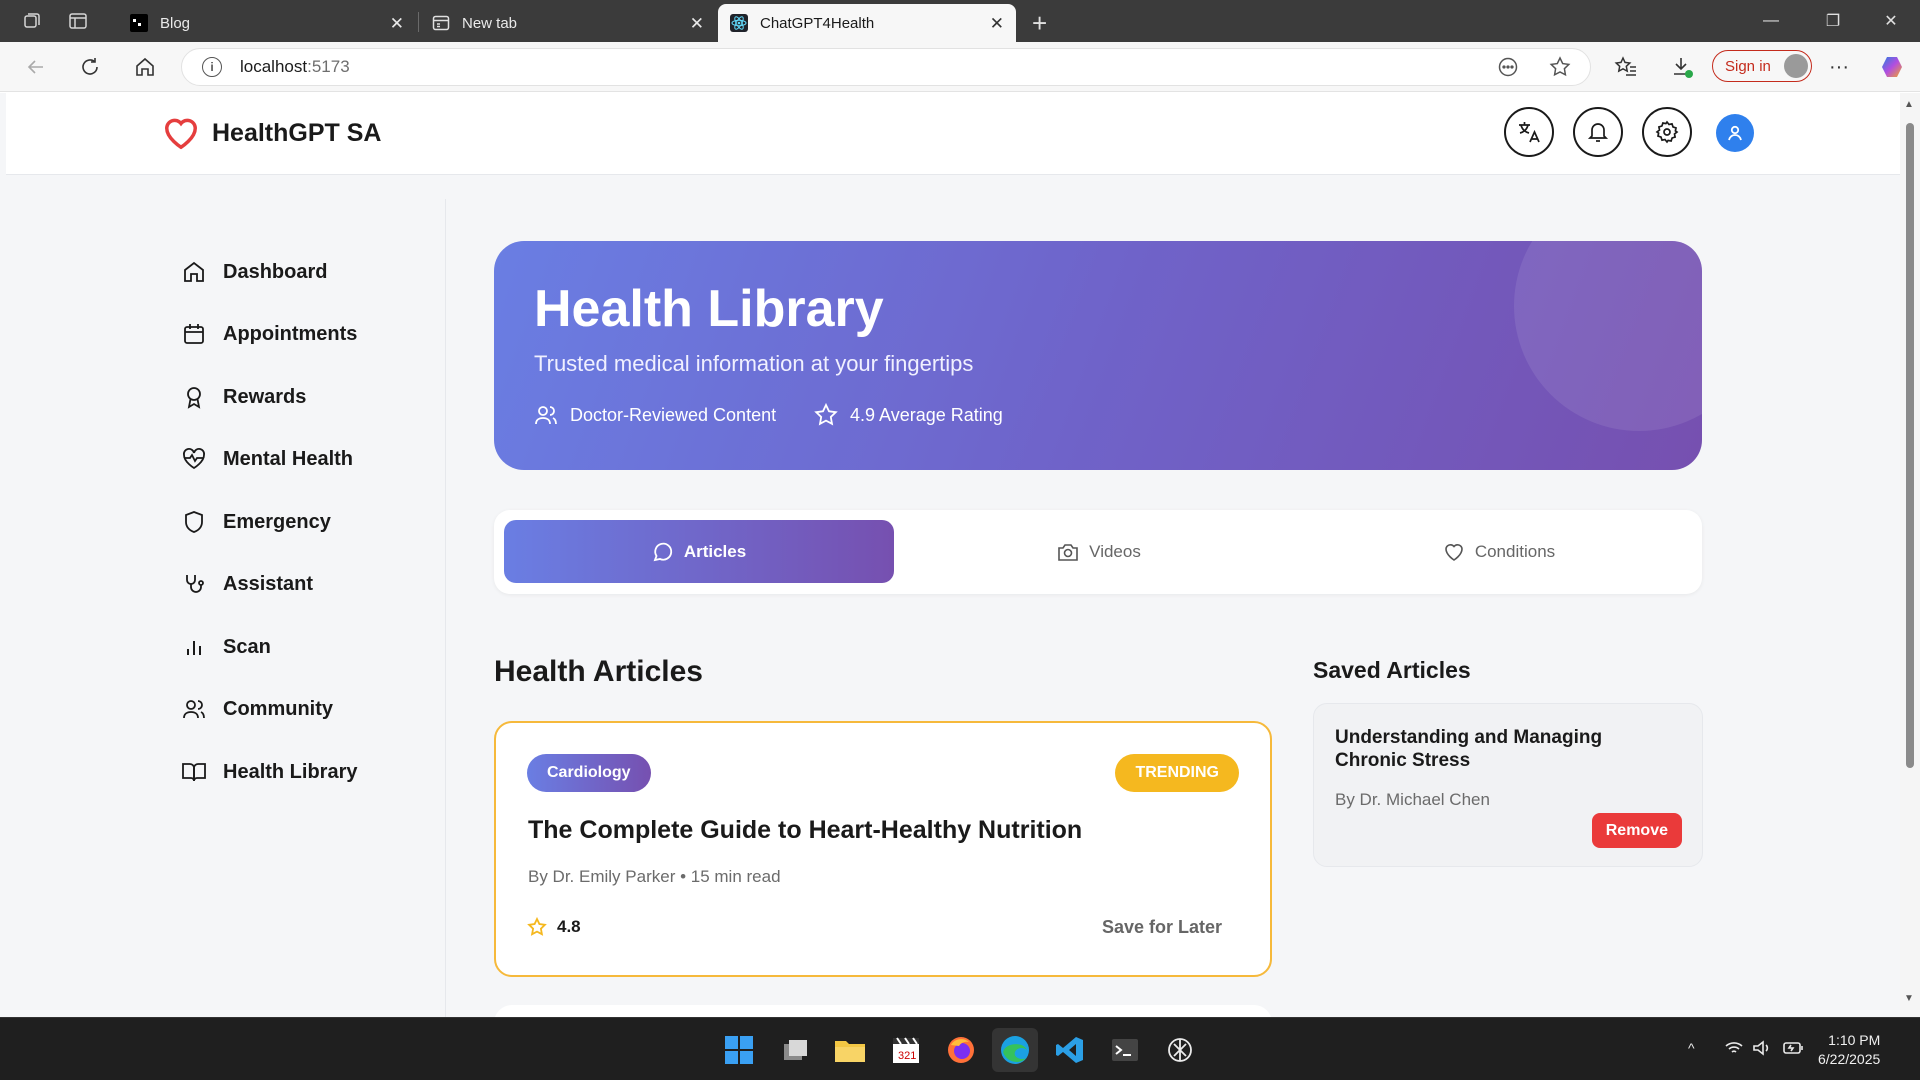 Image resolution: width=1920 pixels, height=1080 pixels. Describe the element at coordinates (883, 1011) in the screenshot. I see `article-card-next` at that location.